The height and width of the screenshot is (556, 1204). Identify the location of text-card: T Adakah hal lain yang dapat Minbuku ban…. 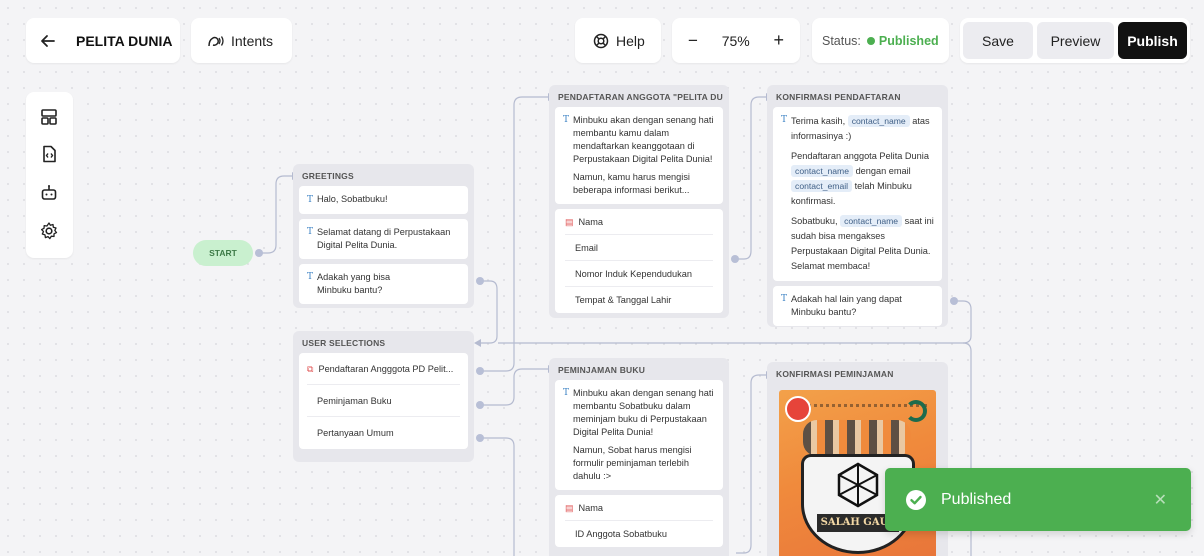
(857, 306).